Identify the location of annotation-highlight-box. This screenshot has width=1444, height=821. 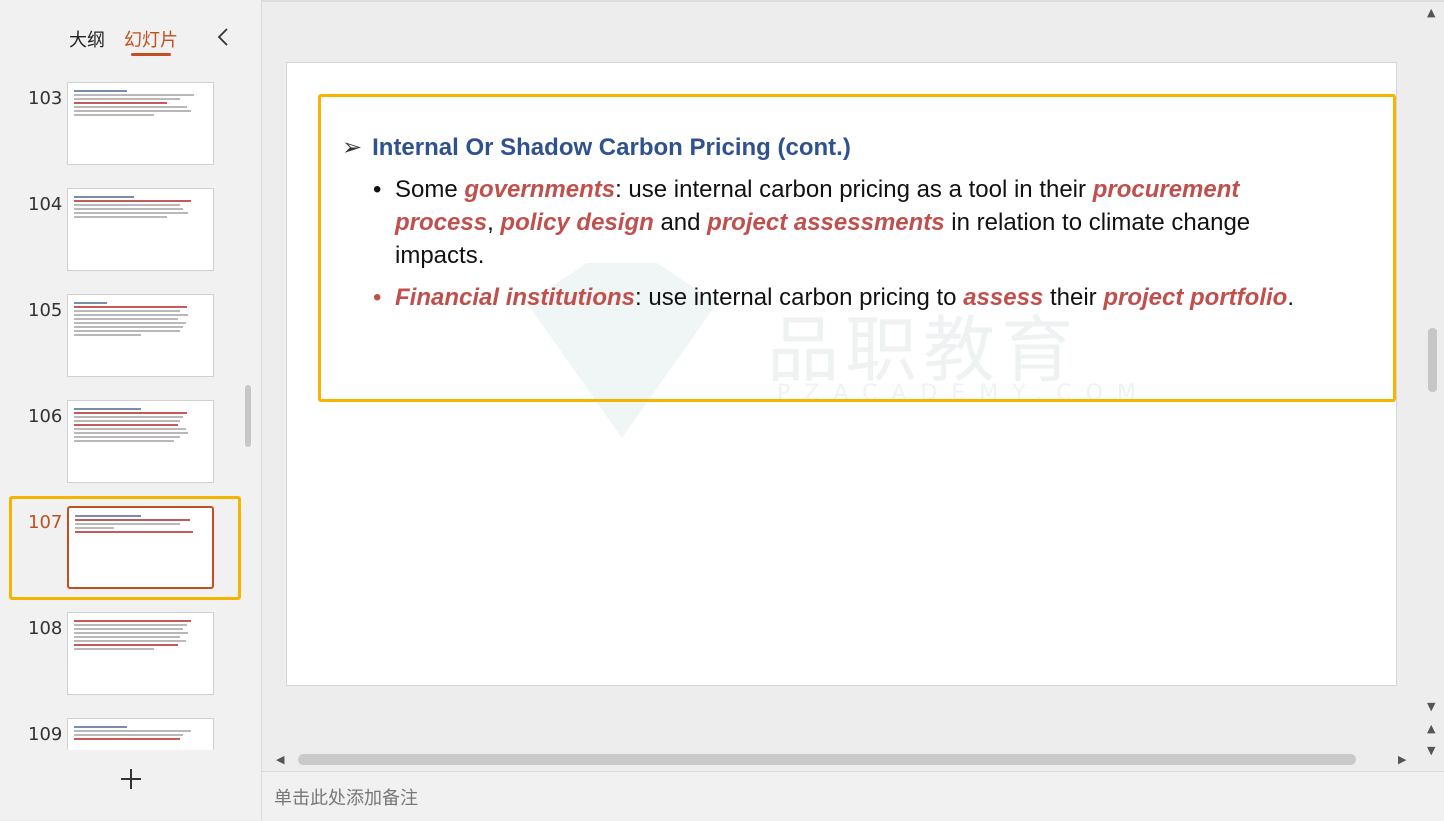
(125, 548).